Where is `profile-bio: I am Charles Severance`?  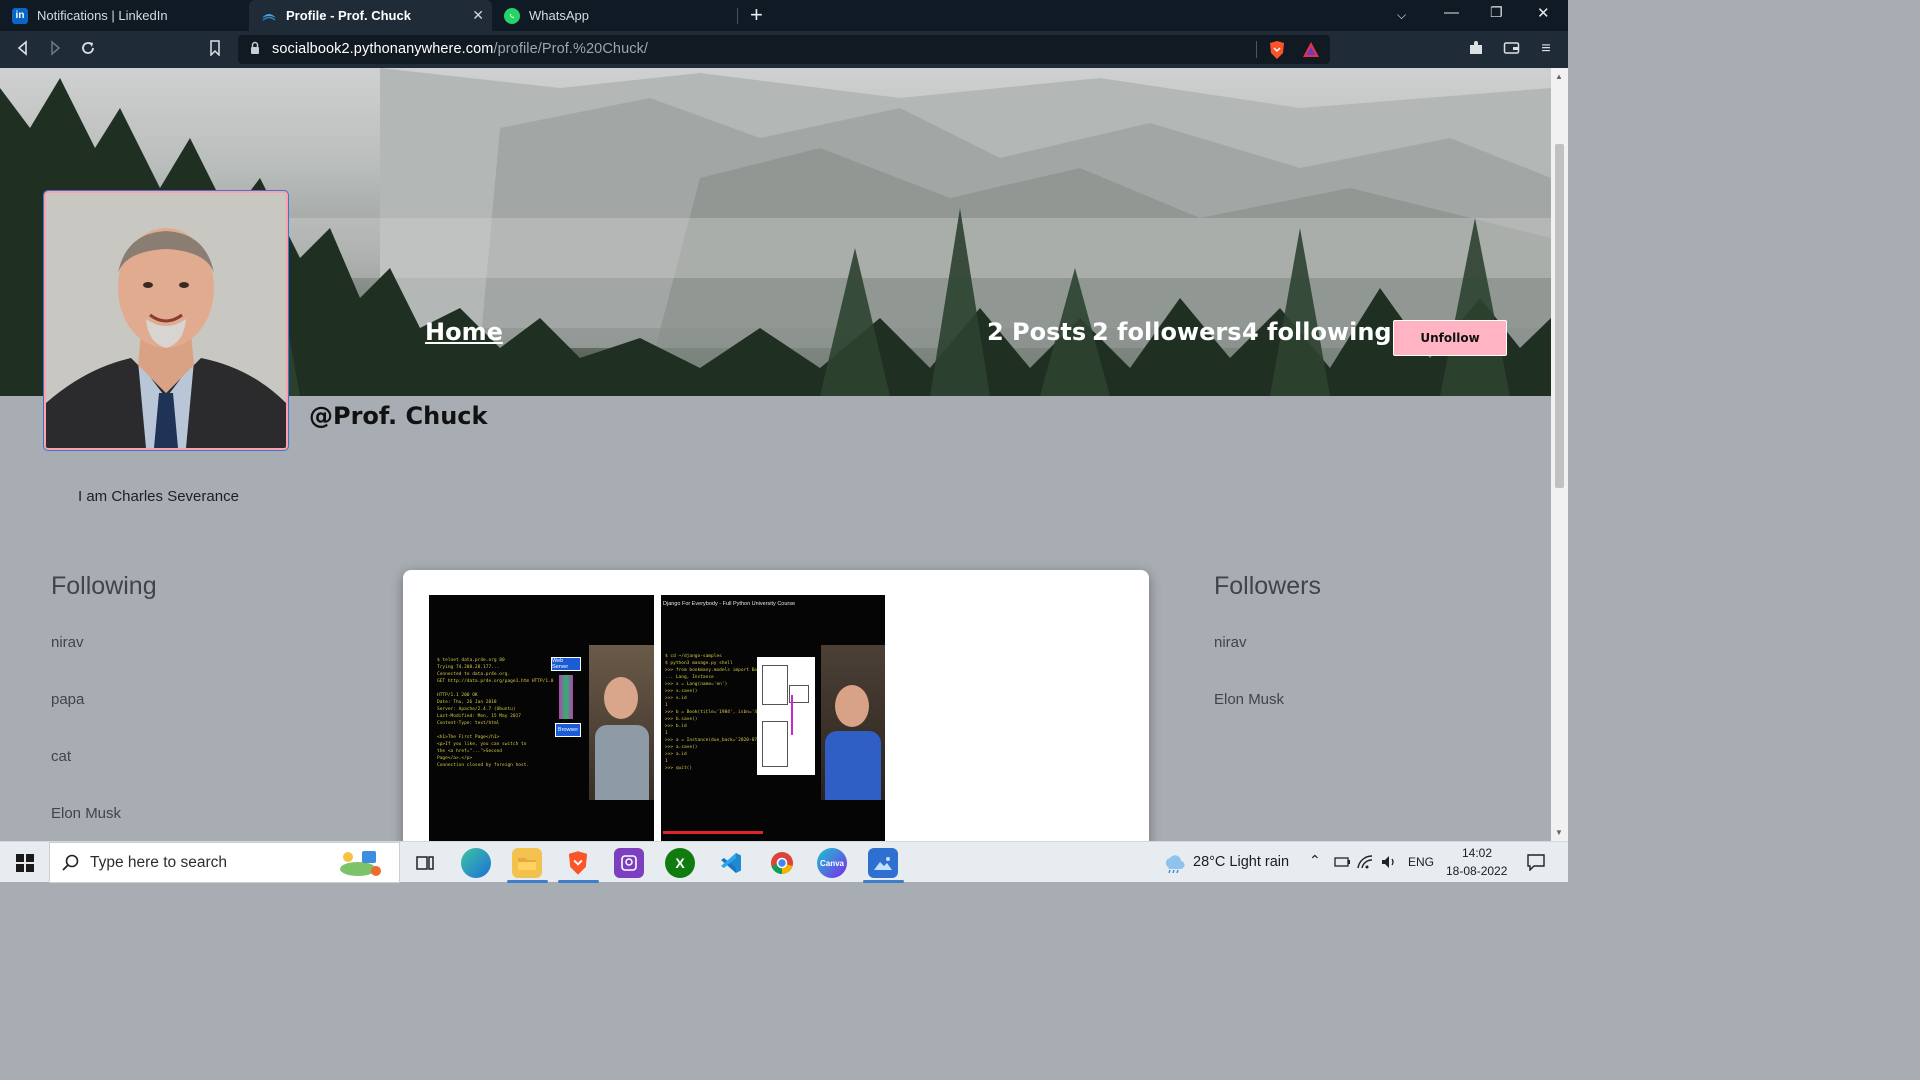
profile-bio: I am Charles Severance is located at coordinates (158, 496).